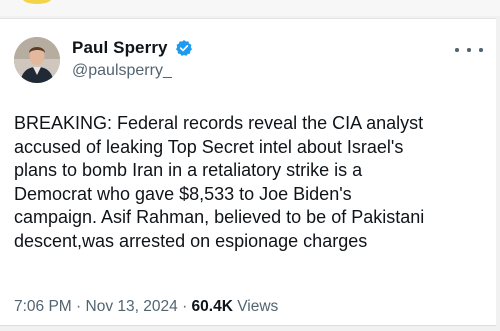 This screenshot has width=500, height=331. I want to click on more-options-icon, so click(469, 50).